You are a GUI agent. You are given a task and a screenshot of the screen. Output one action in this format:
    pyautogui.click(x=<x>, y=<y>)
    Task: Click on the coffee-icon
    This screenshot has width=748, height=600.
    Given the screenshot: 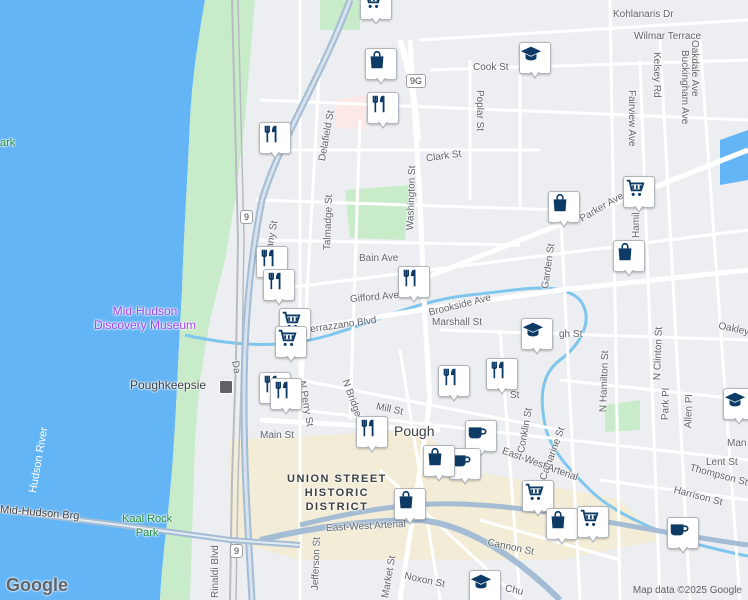 What is the action you would take?
    pyautogui.click(x=683, y=533)
    